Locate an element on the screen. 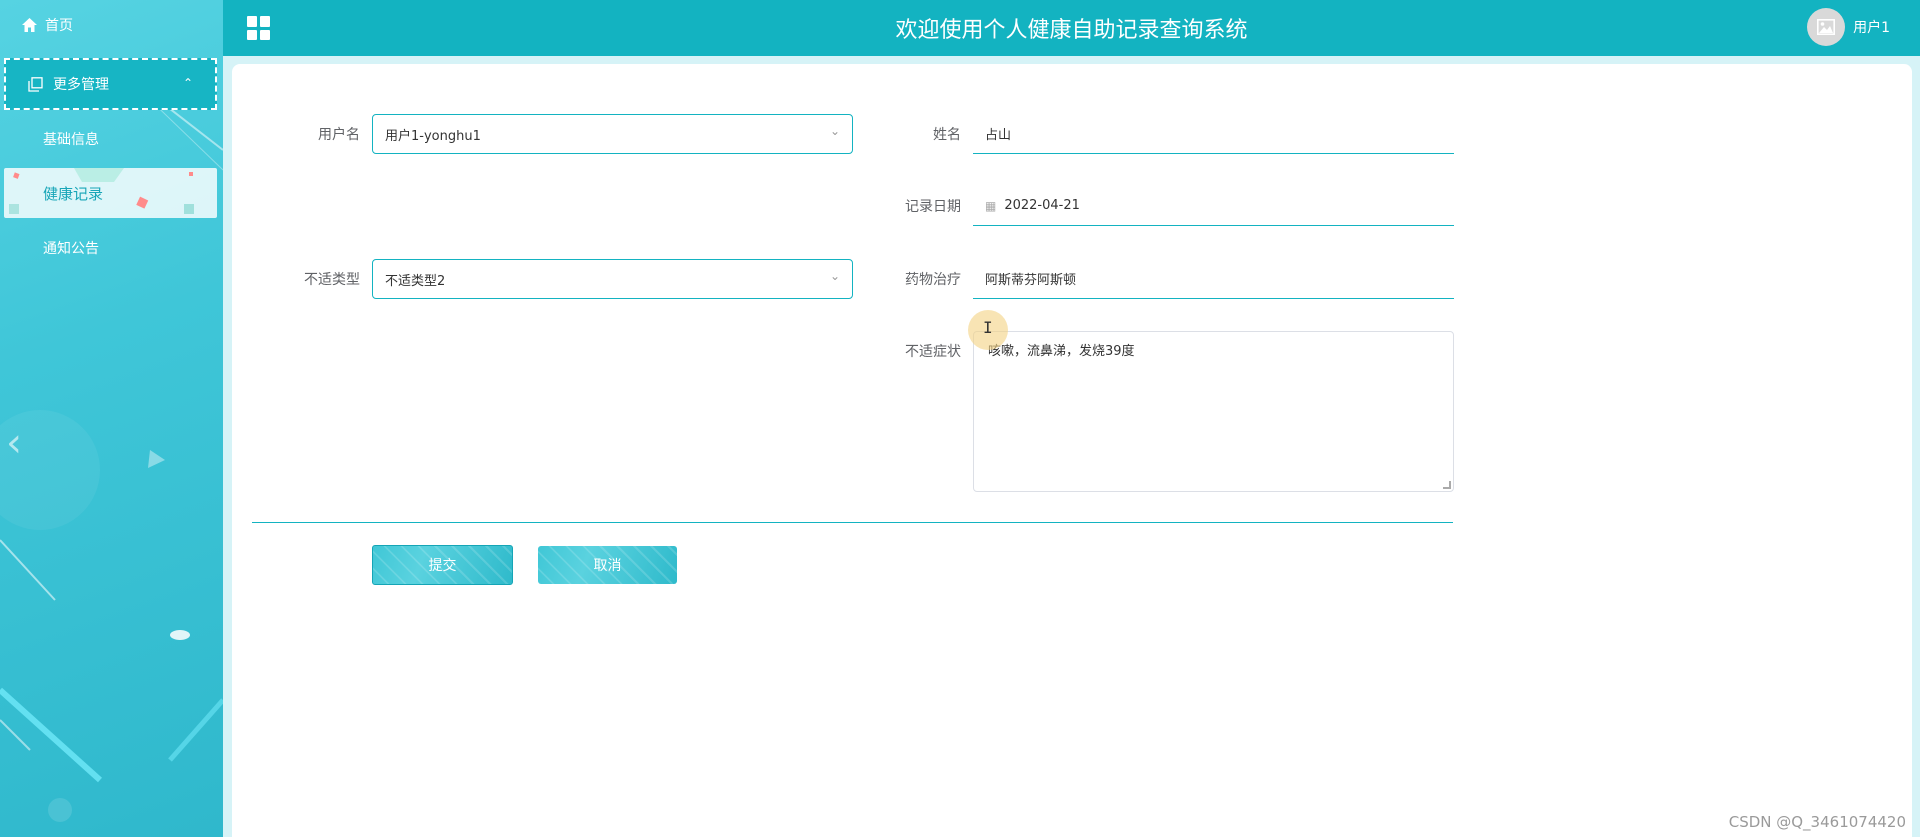 This screenshot has width=1920, height=837. medication-label: 药物治疗 is located at coordinates (933, 280).